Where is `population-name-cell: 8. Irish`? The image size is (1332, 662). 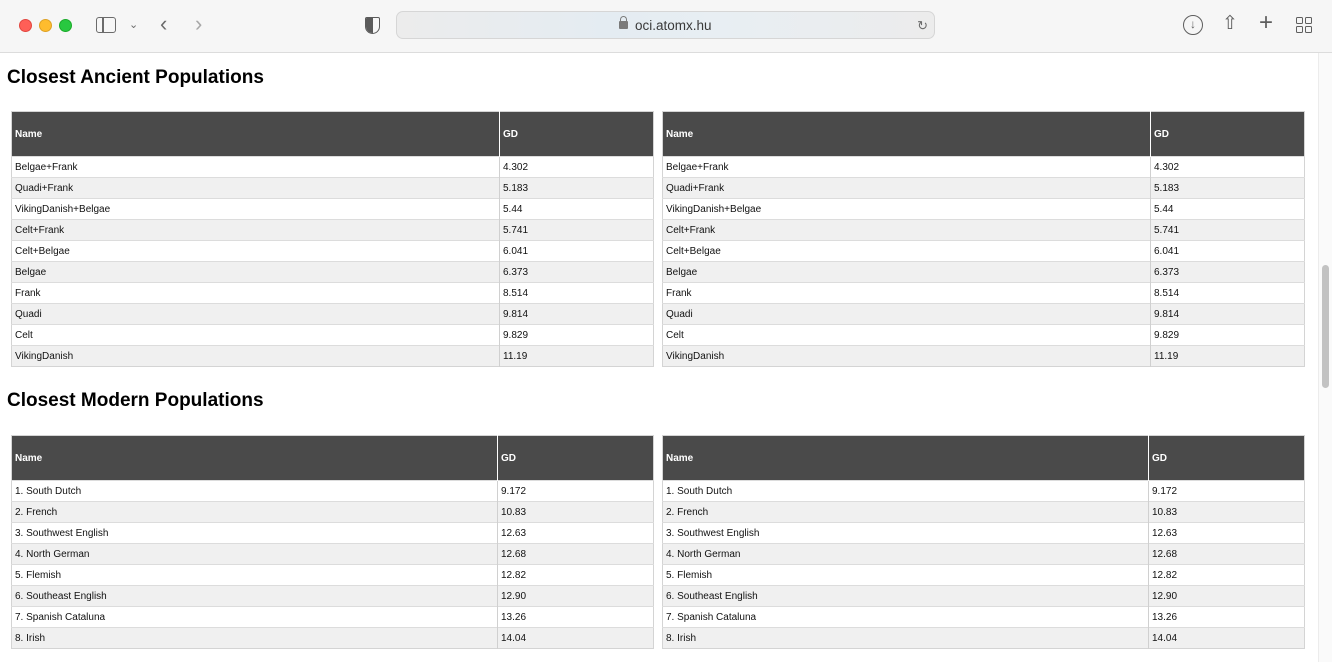
population-name-cell: 8. Irish is located at coordinates (254, 638).